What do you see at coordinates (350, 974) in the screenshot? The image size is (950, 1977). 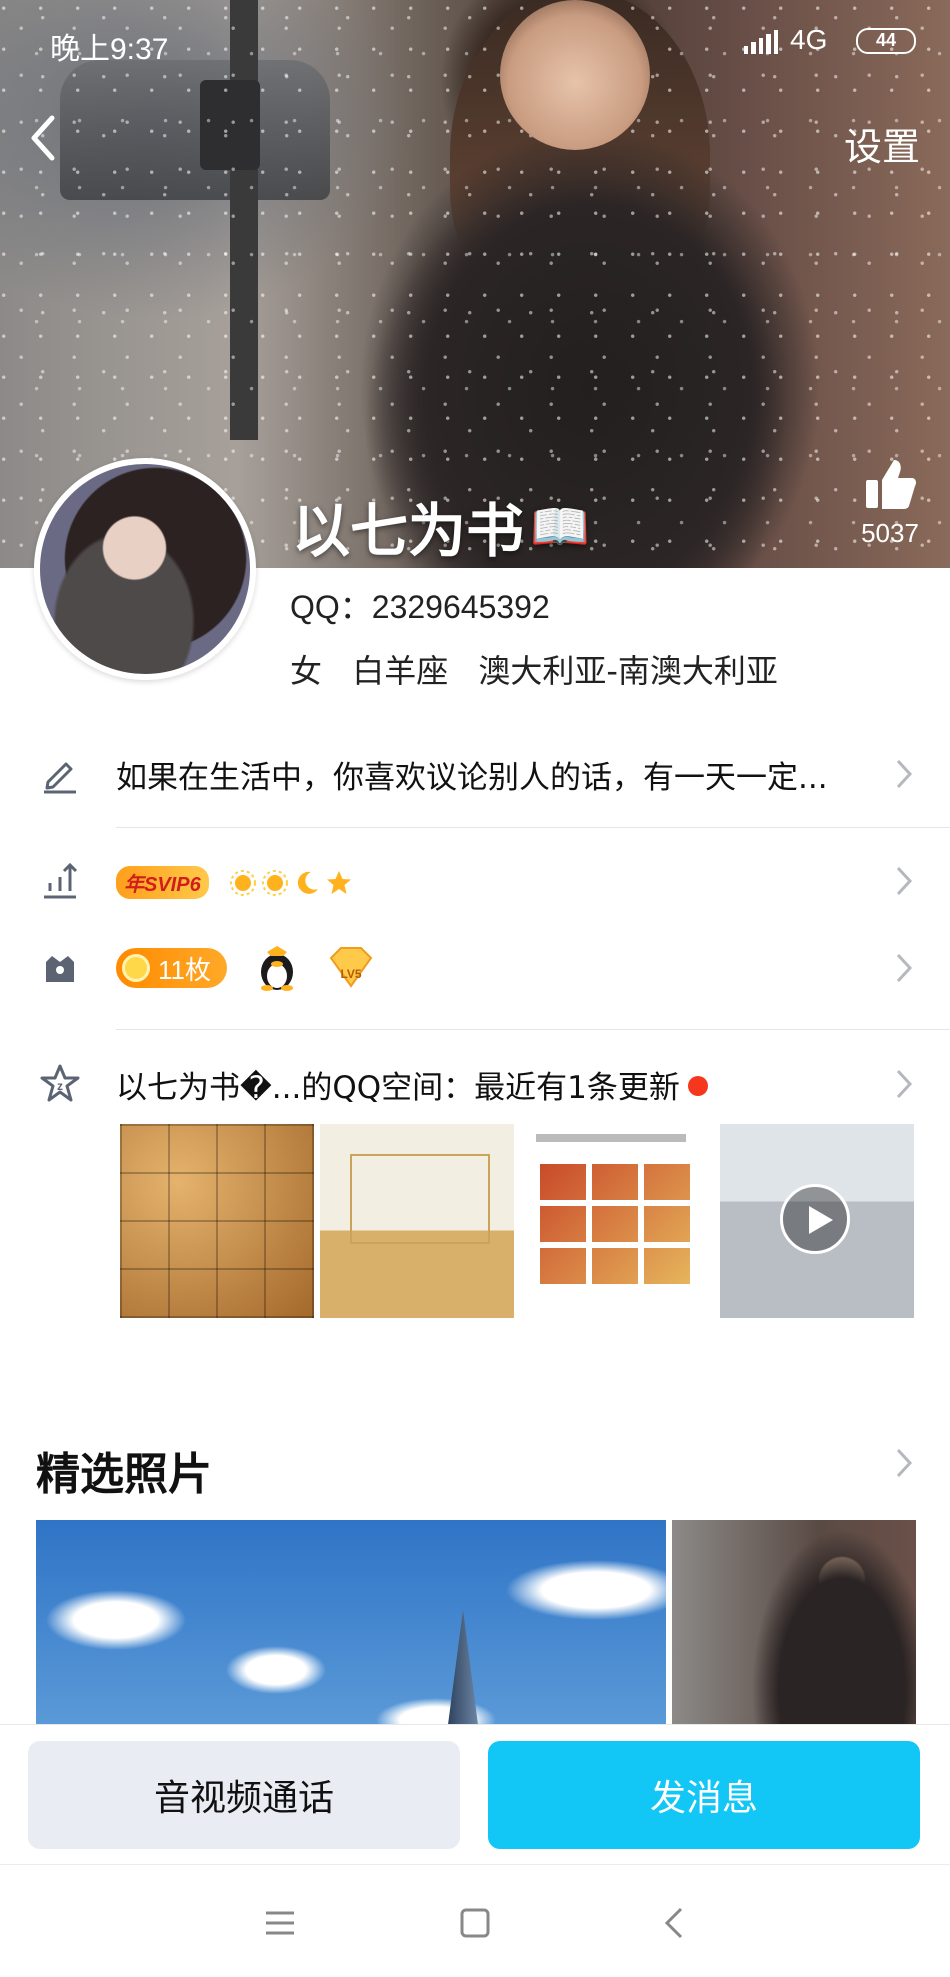 I see `level-badge-text: LV5` at bounding box center [350, 974].